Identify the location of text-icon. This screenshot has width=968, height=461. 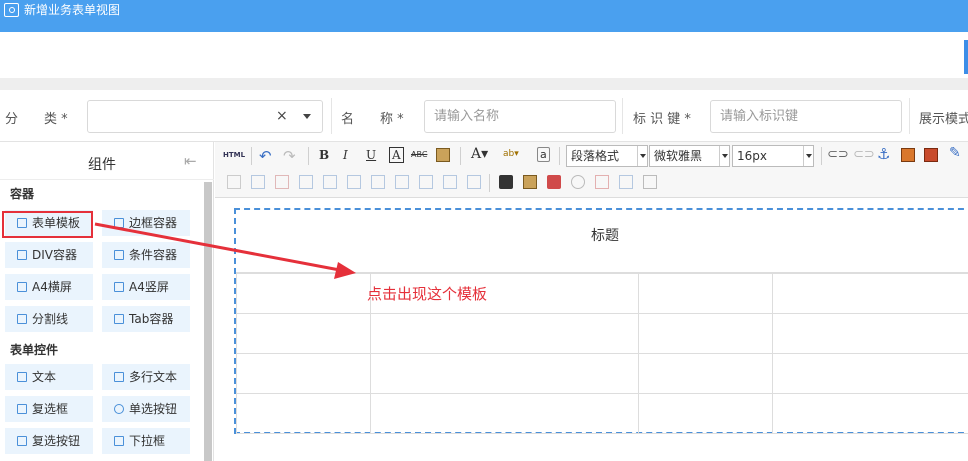
(22, 377).